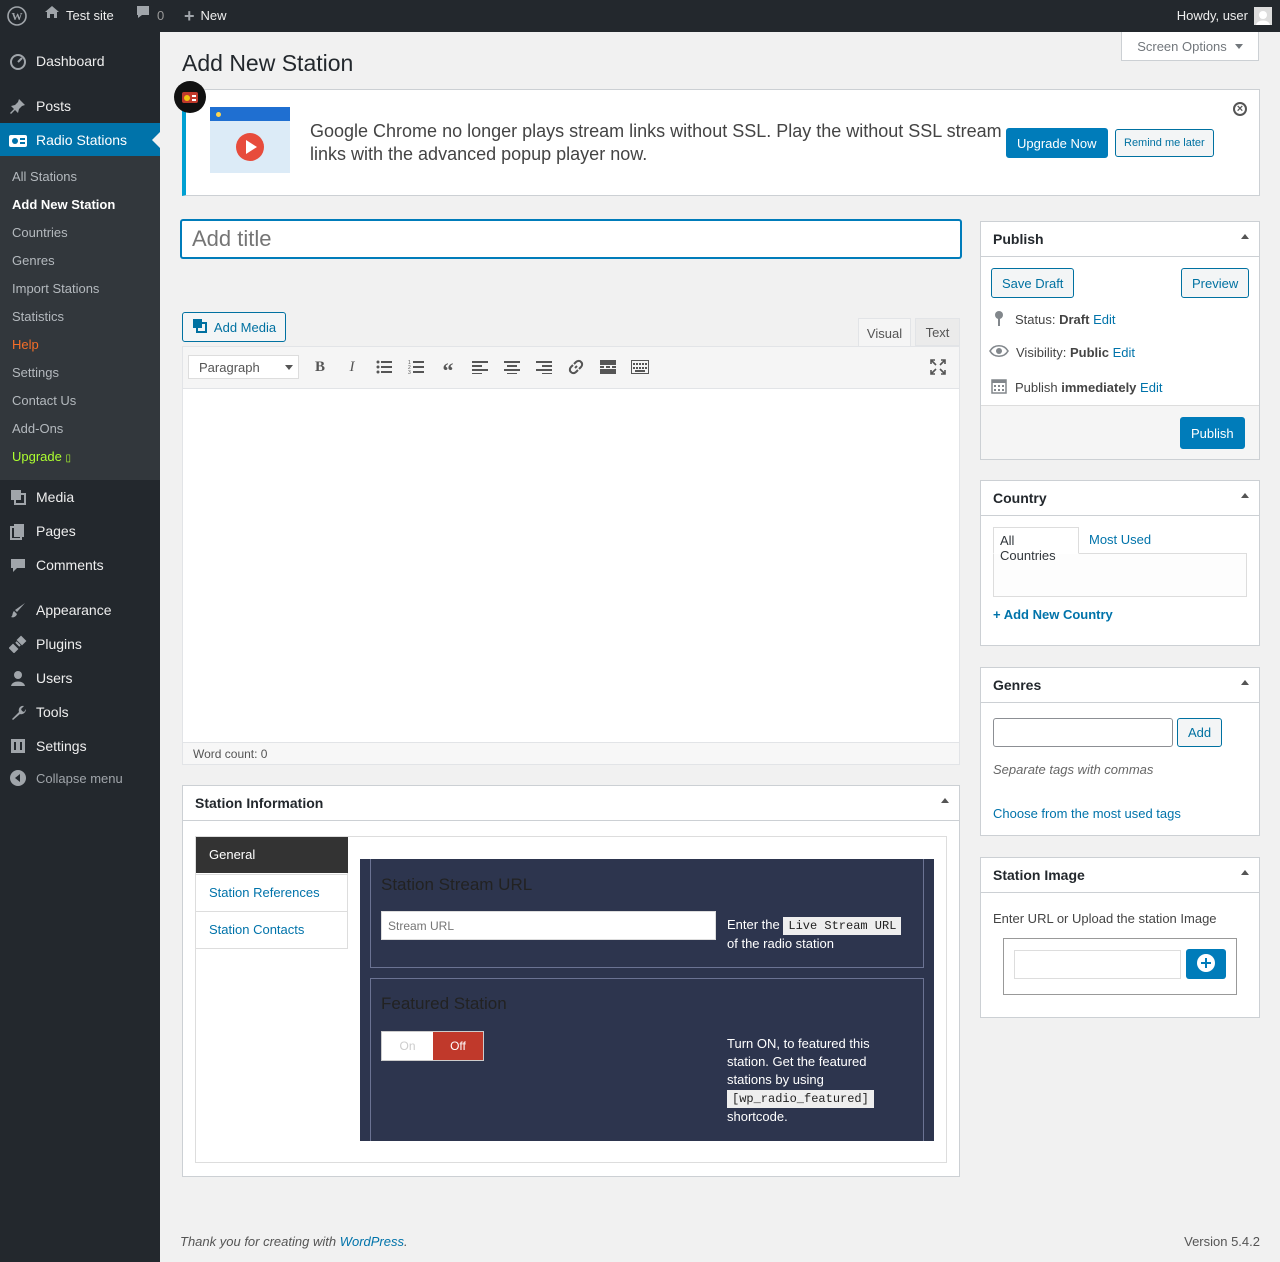 The height and width of the screenshot is (1262, 1280). I want to click on dismiss-notice-icon: ×, so click(1240, 109).